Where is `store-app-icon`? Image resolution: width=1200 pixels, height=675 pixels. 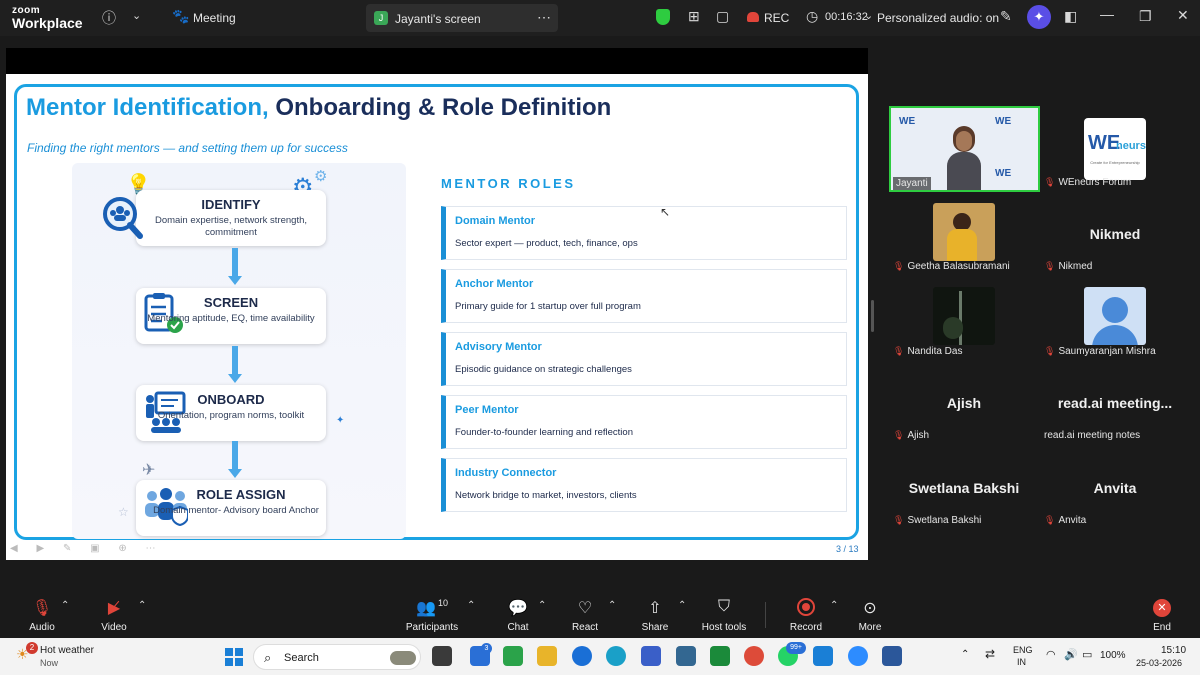 store-app-icon is located at coordinates (651, 656).